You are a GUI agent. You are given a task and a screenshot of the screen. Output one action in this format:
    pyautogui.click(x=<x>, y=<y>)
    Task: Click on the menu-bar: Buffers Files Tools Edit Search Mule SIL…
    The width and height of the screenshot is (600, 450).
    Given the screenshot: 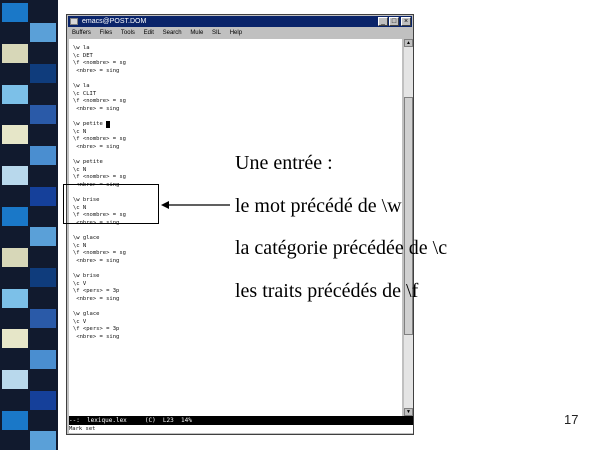 What is the action you would take?
    pyautogui.click(x=240, y=33)
    